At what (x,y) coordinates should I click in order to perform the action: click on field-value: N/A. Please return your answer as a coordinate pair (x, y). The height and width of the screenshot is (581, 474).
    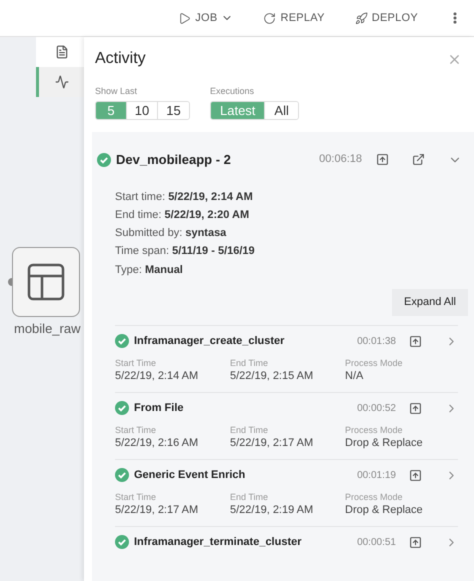
    Looking at the image, I should click on (354, 376).